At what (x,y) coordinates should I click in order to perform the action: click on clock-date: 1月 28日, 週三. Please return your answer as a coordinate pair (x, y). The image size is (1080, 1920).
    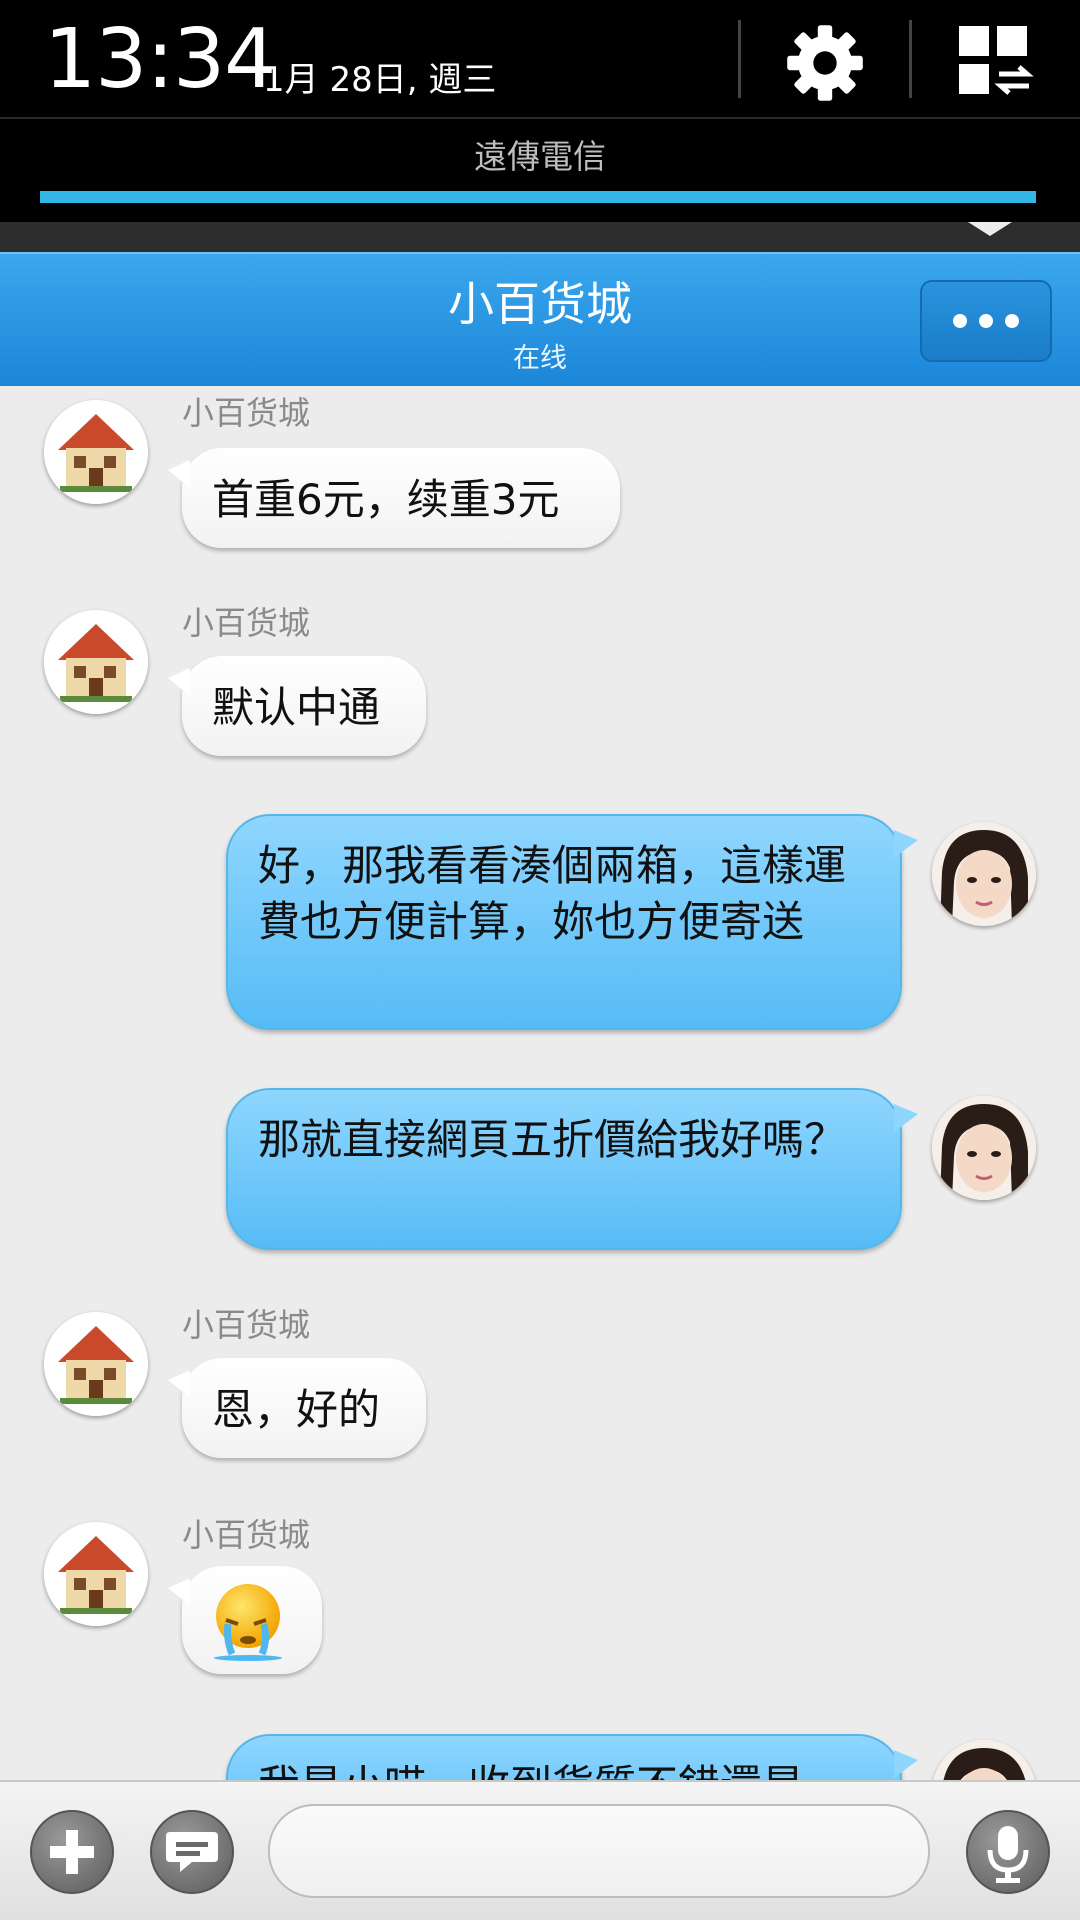
    Looking at the image, I should click on (380, 80).